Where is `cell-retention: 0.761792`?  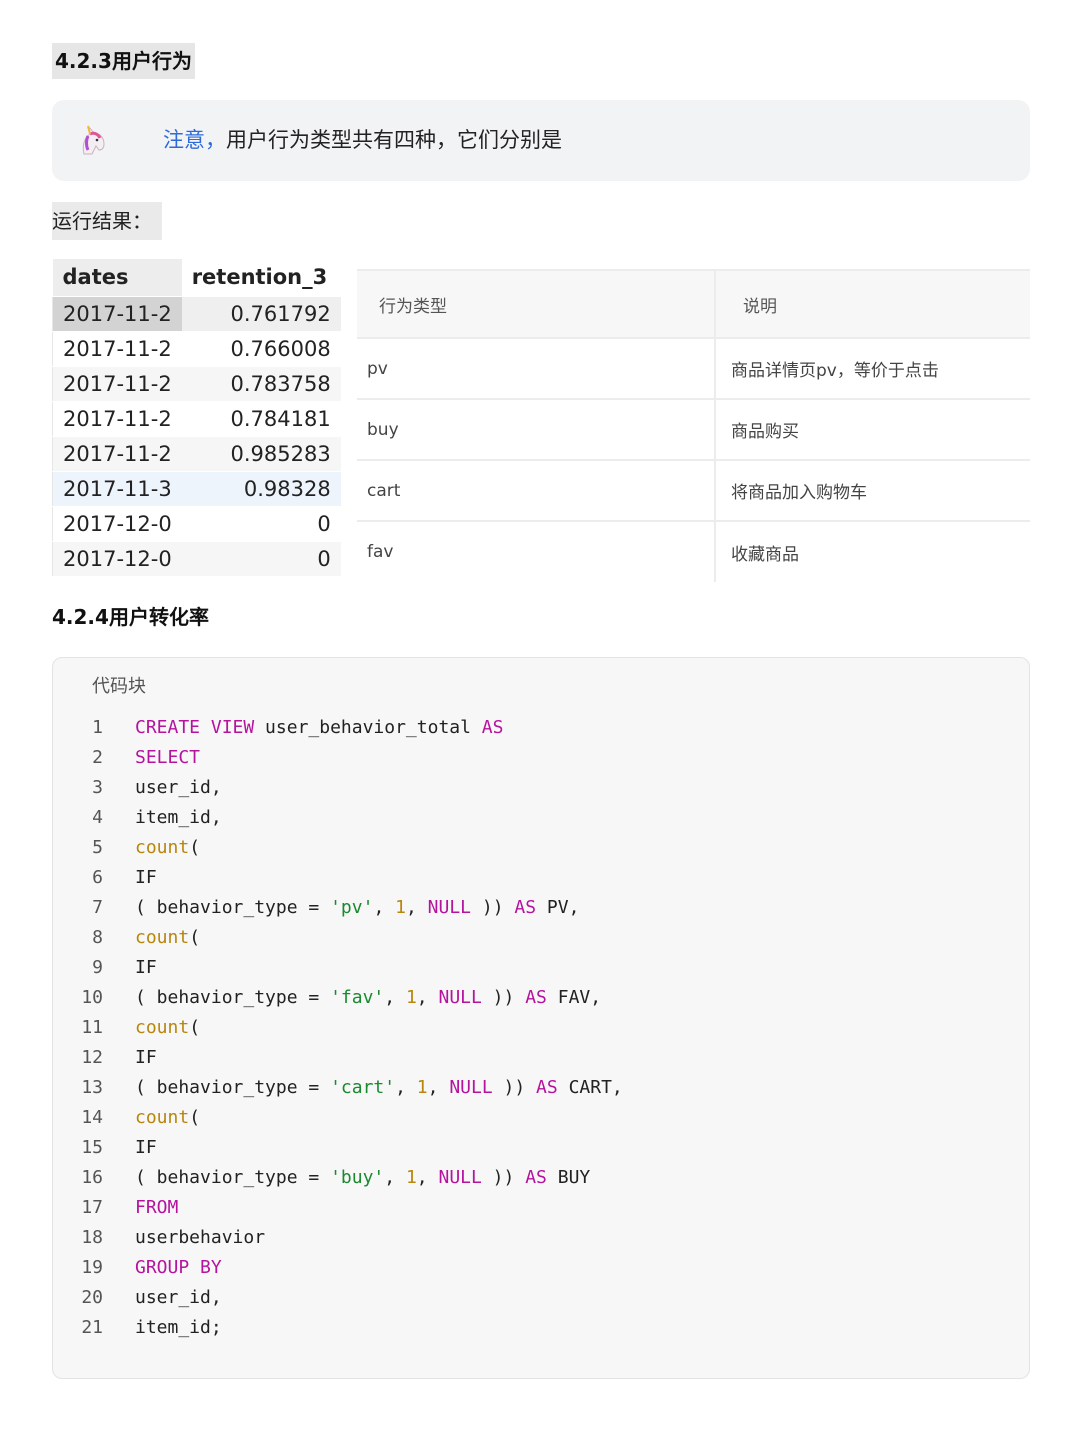
cell-retention: 0.761792 is located at coordinates (261, 314).